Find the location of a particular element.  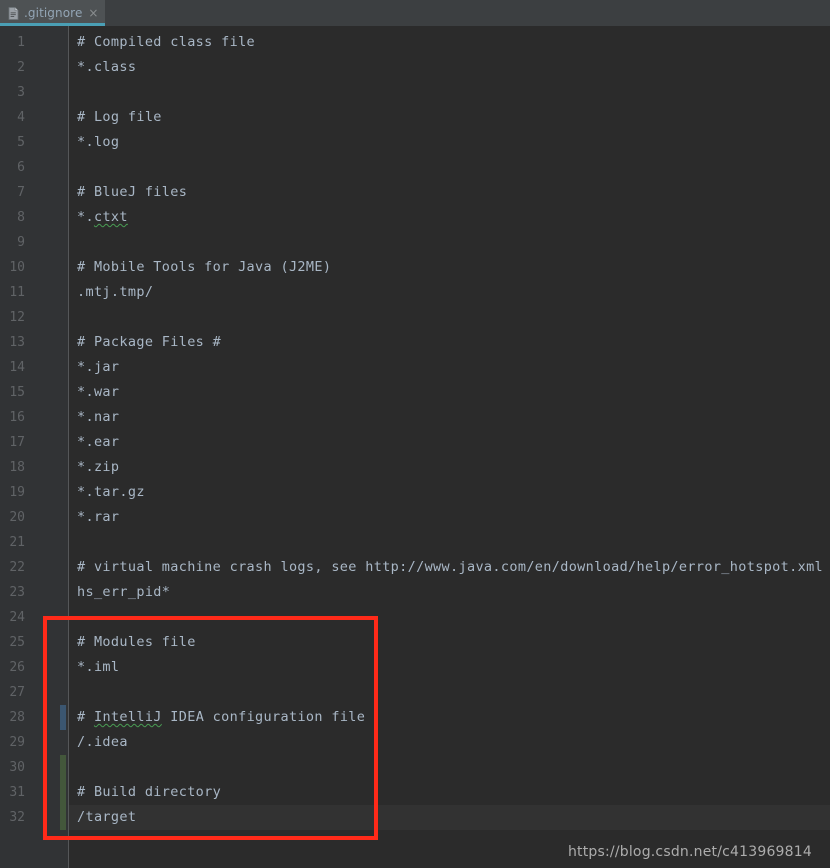

code-line-text: *.nar is located at coordinates (98, 417).